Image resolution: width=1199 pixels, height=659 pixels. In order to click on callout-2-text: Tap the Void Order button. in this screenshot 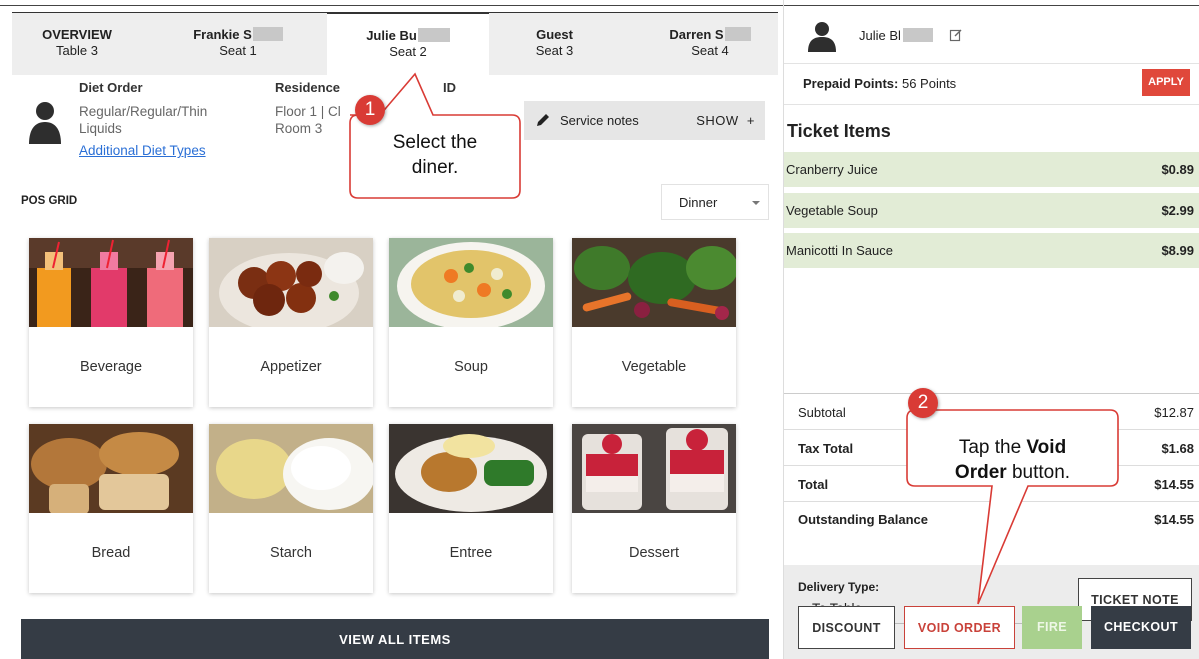, I will do `click(1012, 460)`.